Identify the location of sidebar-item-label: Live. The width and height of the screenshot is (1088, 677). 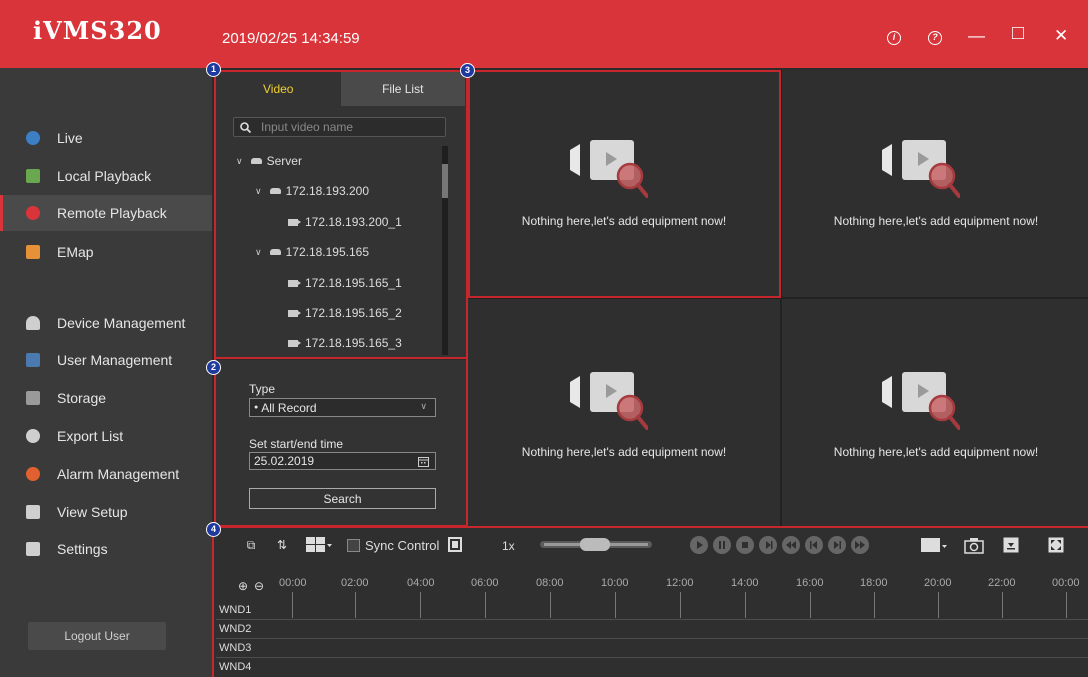
(70, 138).